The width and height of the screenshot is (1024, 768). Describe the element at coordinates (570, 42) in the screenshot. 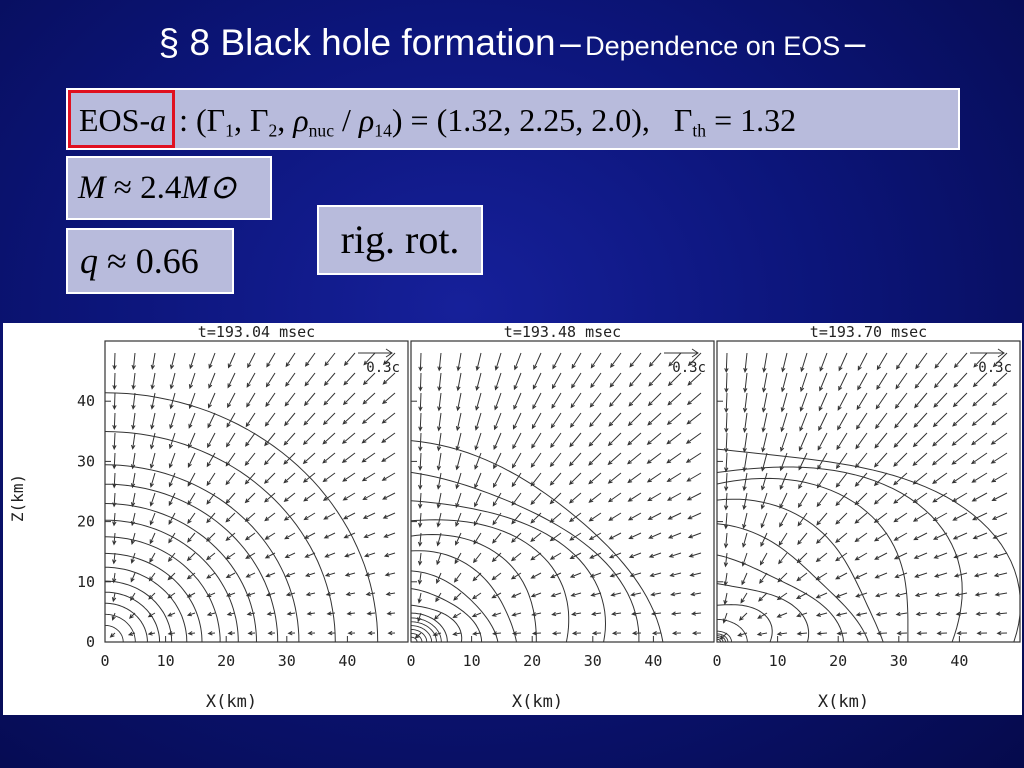

I see `title-dash: –` at that location.